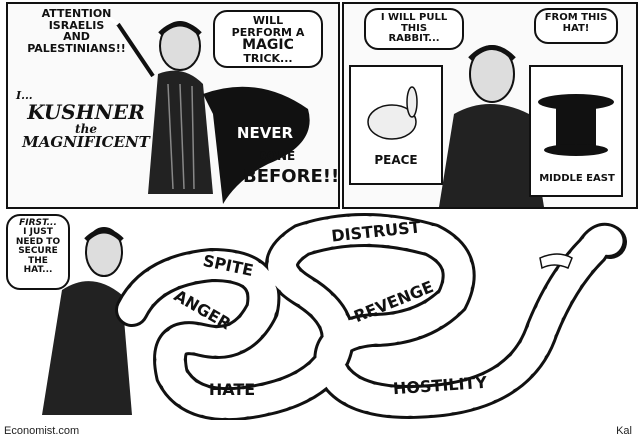 This screenshot has width=640, height=439. What do you see at coordinates (76, 37) in the screenshot?
I see `attention-line-3: AND` at bounding box center [76, 37].